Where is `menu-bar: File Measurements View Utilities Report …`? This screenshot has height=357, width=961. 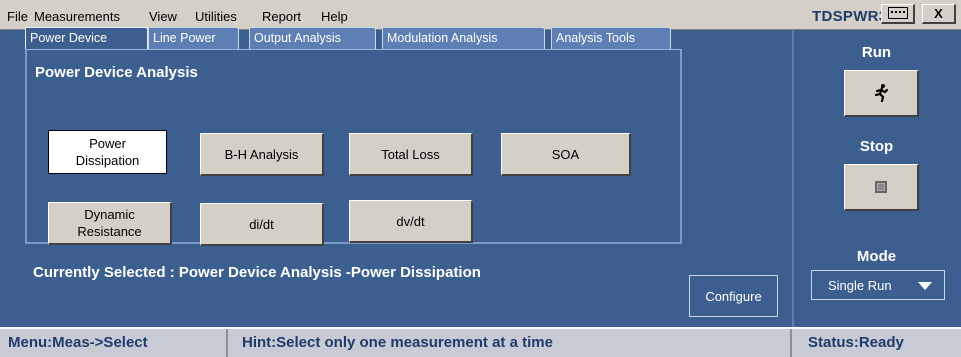 menu-bar: File Measurements View Utilities Report … is located at coordinates (480, 15).